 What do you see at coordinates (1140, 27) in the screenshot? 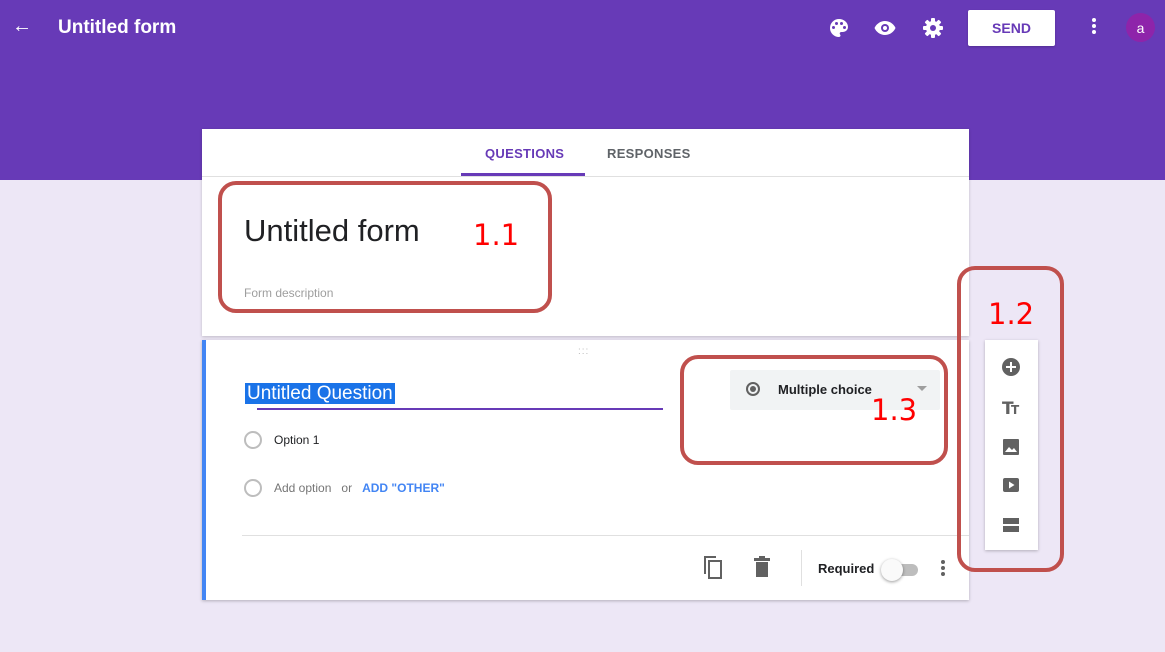
I see `account-avatar: a` at bounding box center [1140, 27].